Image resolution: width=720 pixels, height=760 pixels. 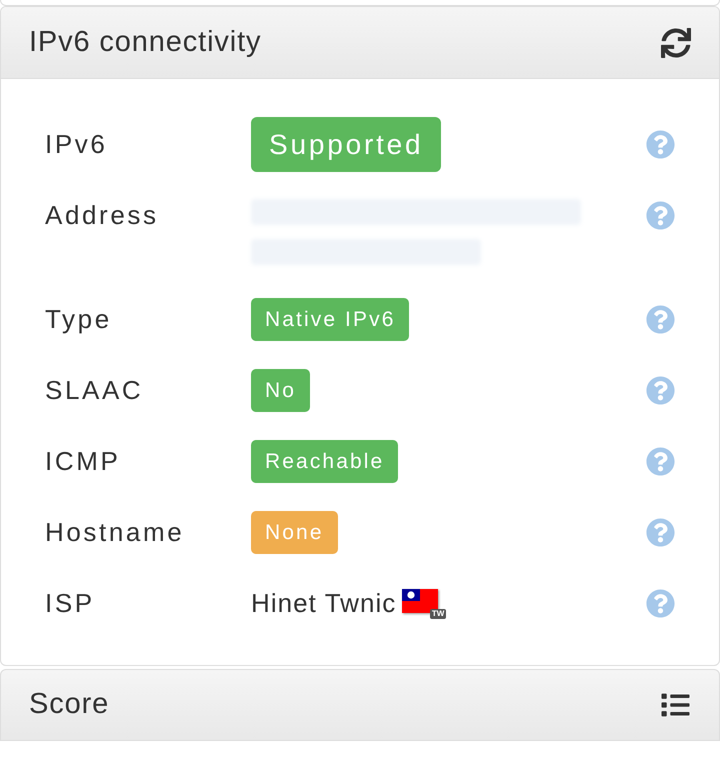 I want to click on panel-title: Score, so click(x=69, y=704).